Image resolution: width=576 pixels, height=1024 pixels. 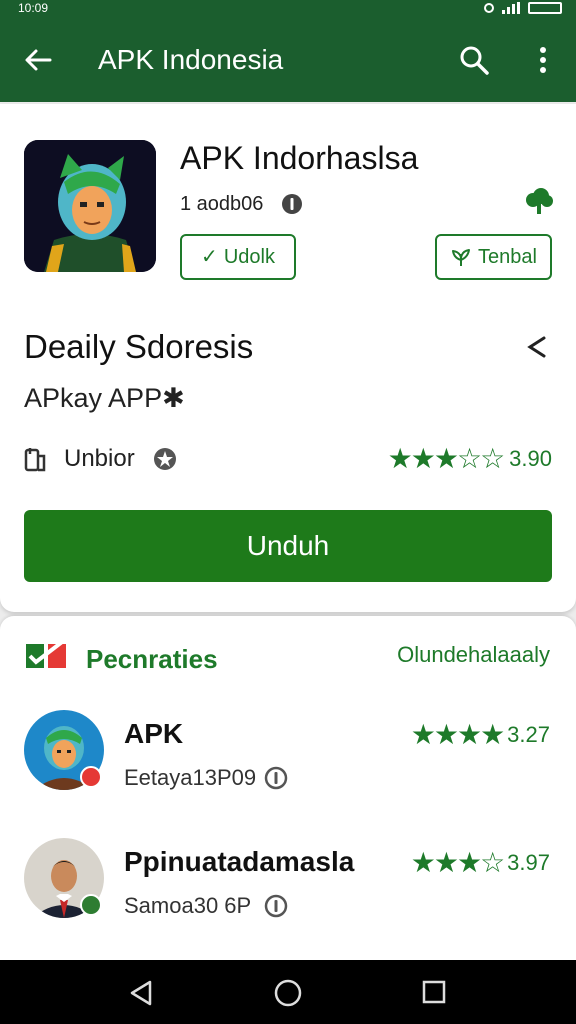 I want to click on leaf-icon, so click(x=461, y=257).